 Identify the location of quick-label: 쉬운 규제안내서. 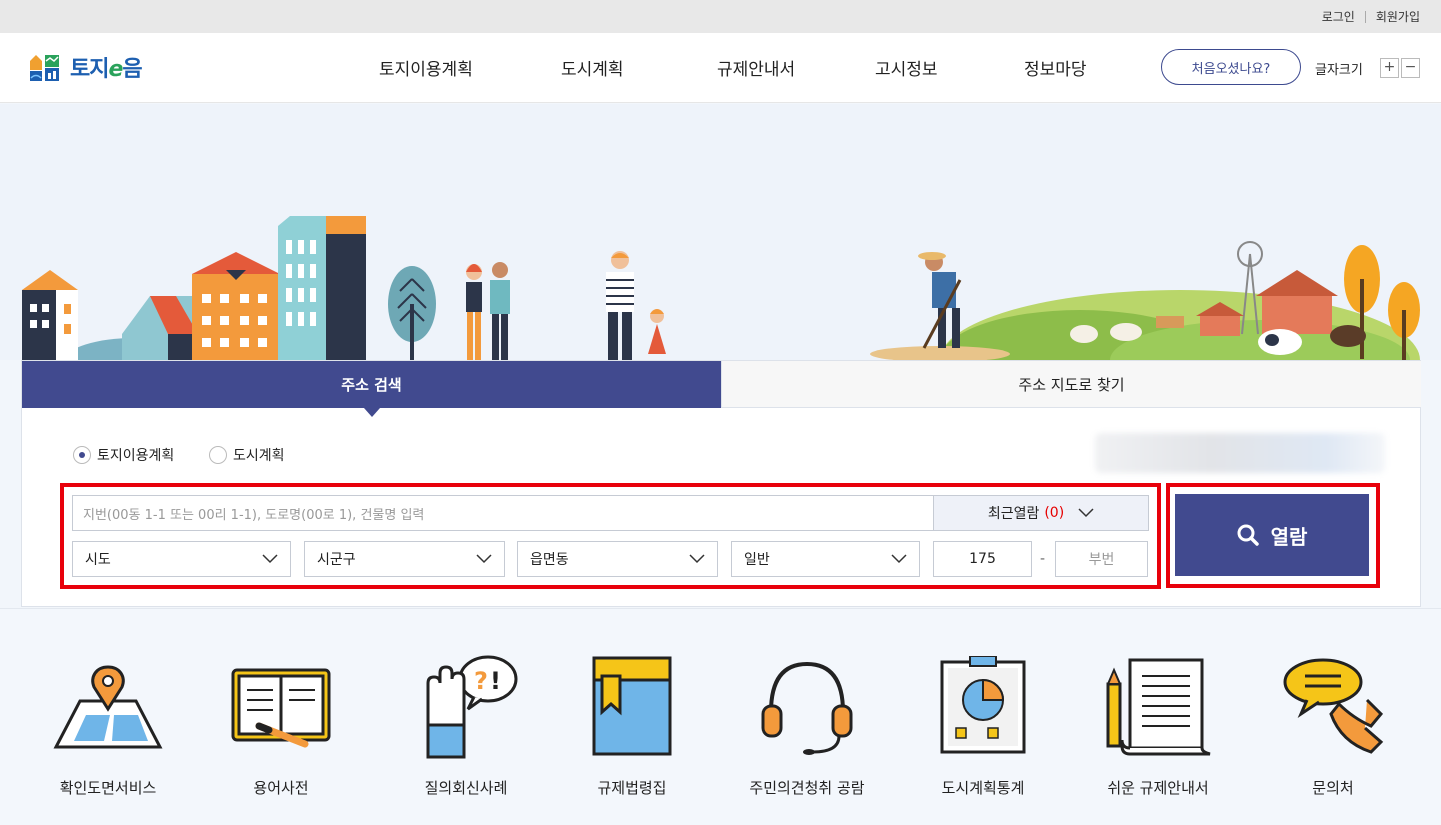
(1158, 788).